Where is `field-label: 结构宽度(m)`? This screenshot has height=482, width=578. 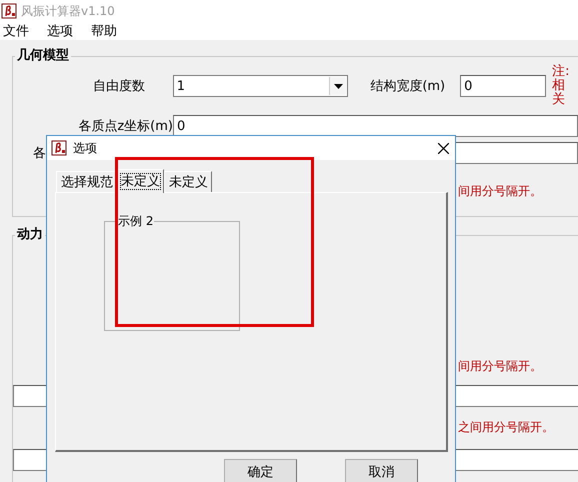
field-label: 结构宽度(m) is located at coordinates (408, 86).